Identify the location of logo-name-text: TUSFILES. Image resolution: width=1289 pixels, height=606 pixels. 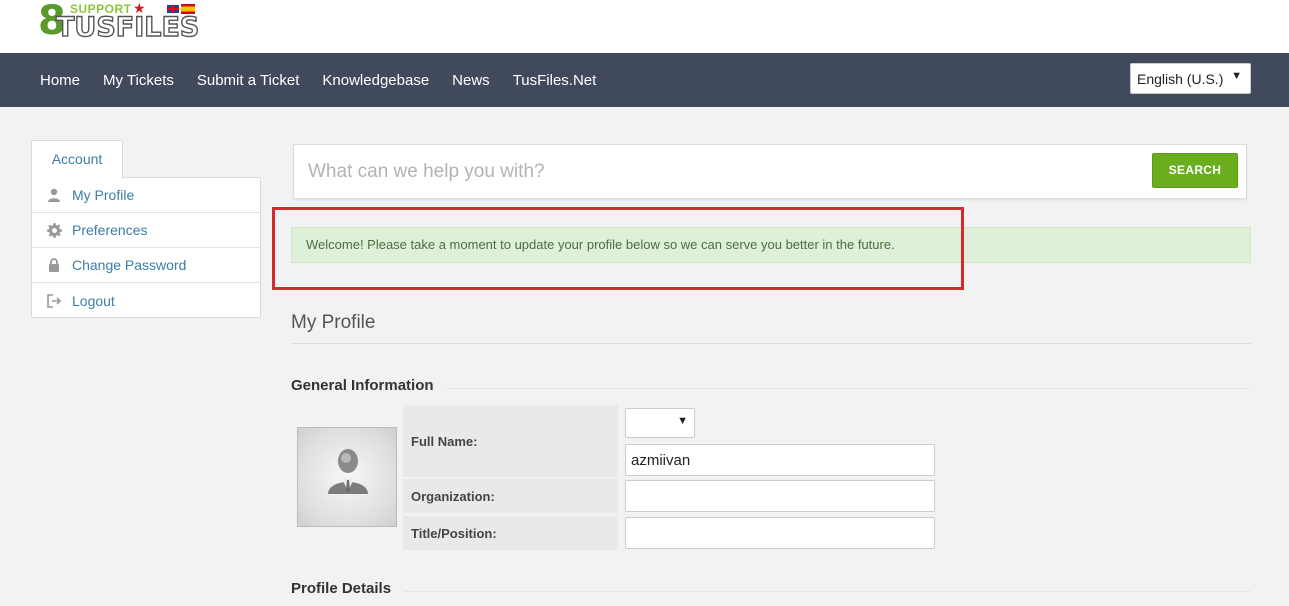
(127, 27).